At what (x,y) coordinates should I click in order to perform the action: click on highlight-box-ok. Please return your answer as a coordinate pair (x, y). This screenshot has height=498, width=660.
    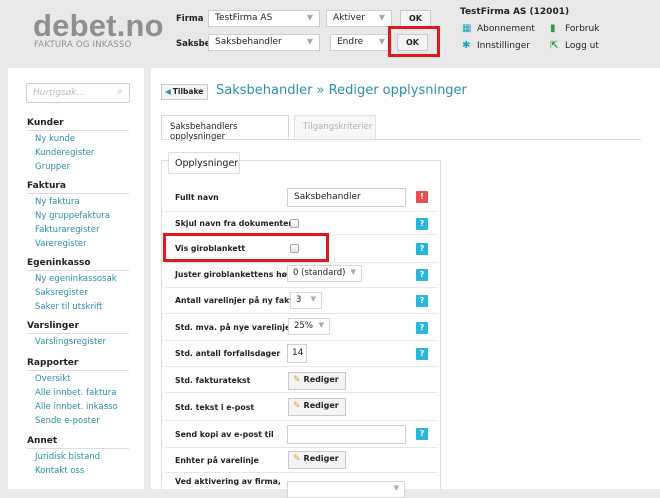
    Looking at the image, I should click on (414, 41).